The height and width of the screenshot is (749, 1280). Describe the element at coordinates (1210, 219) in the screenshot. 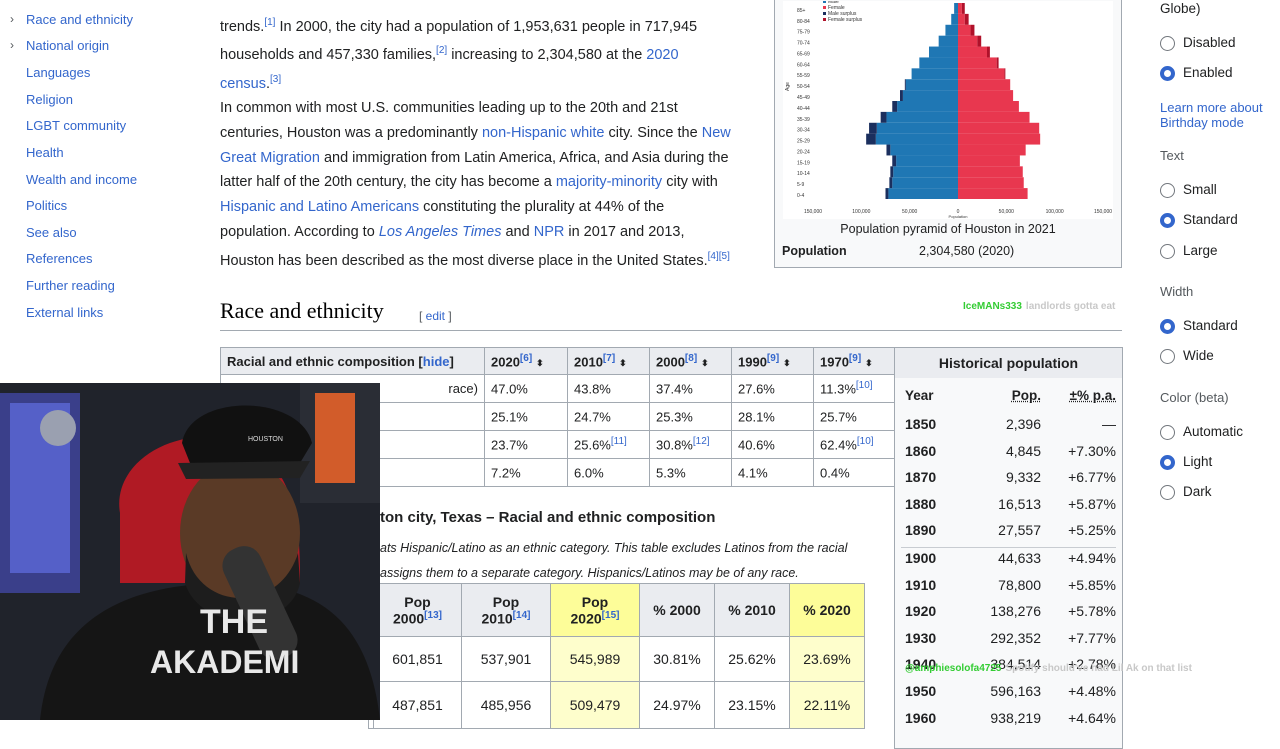

I see `text_opts-radio-label: Standard` at that location.